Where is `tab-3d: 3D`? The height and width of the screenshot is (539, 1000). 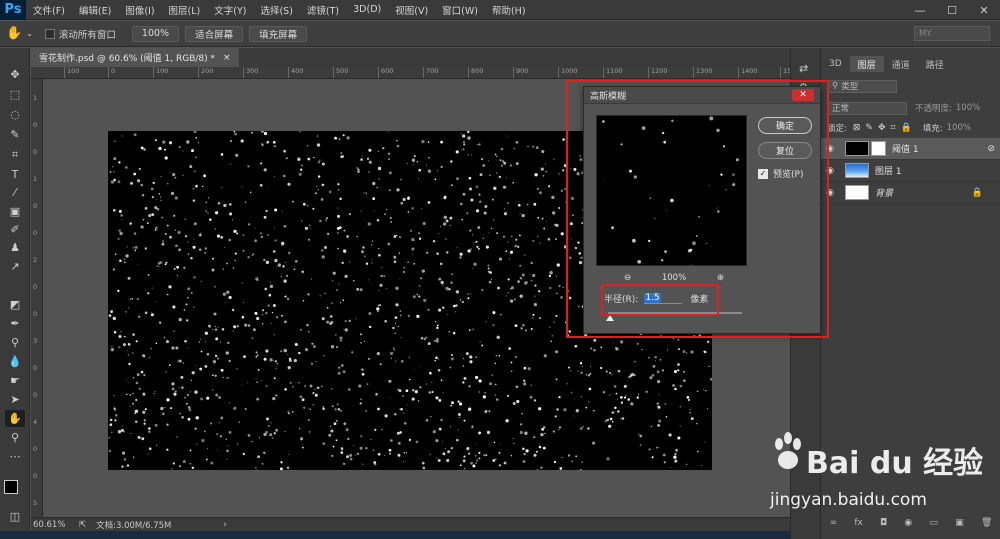 tab-3d: 3D is located at coordinates (835, 64).